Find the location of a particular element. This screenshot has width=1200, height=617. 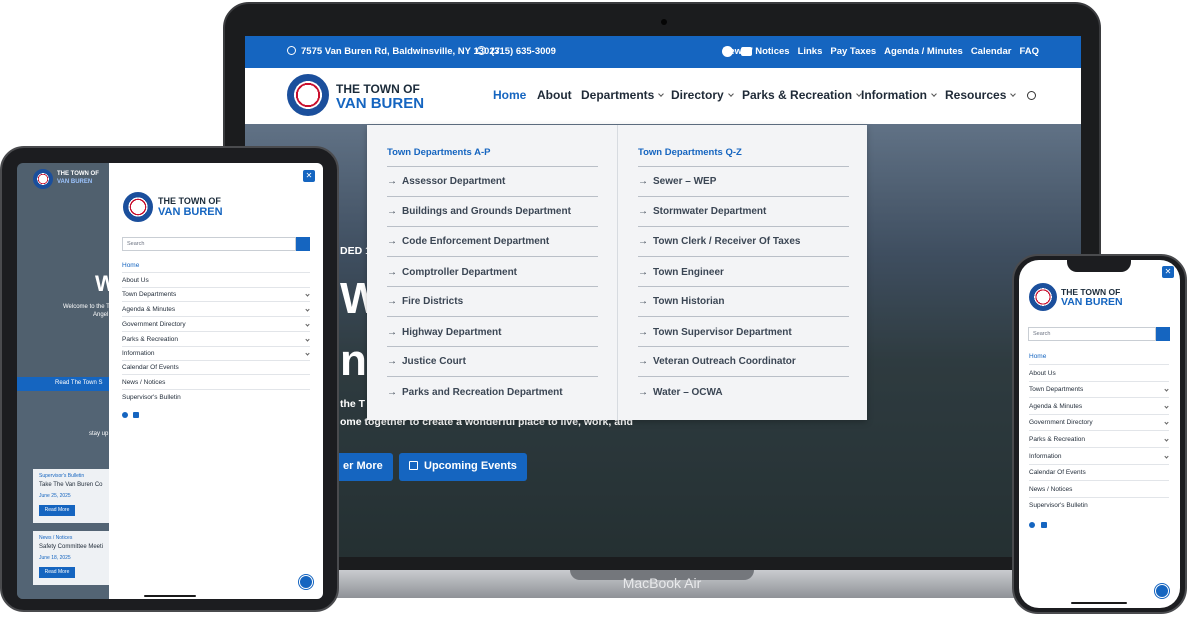

bg-angel-text: Angel is located at coordinates (101, 315).